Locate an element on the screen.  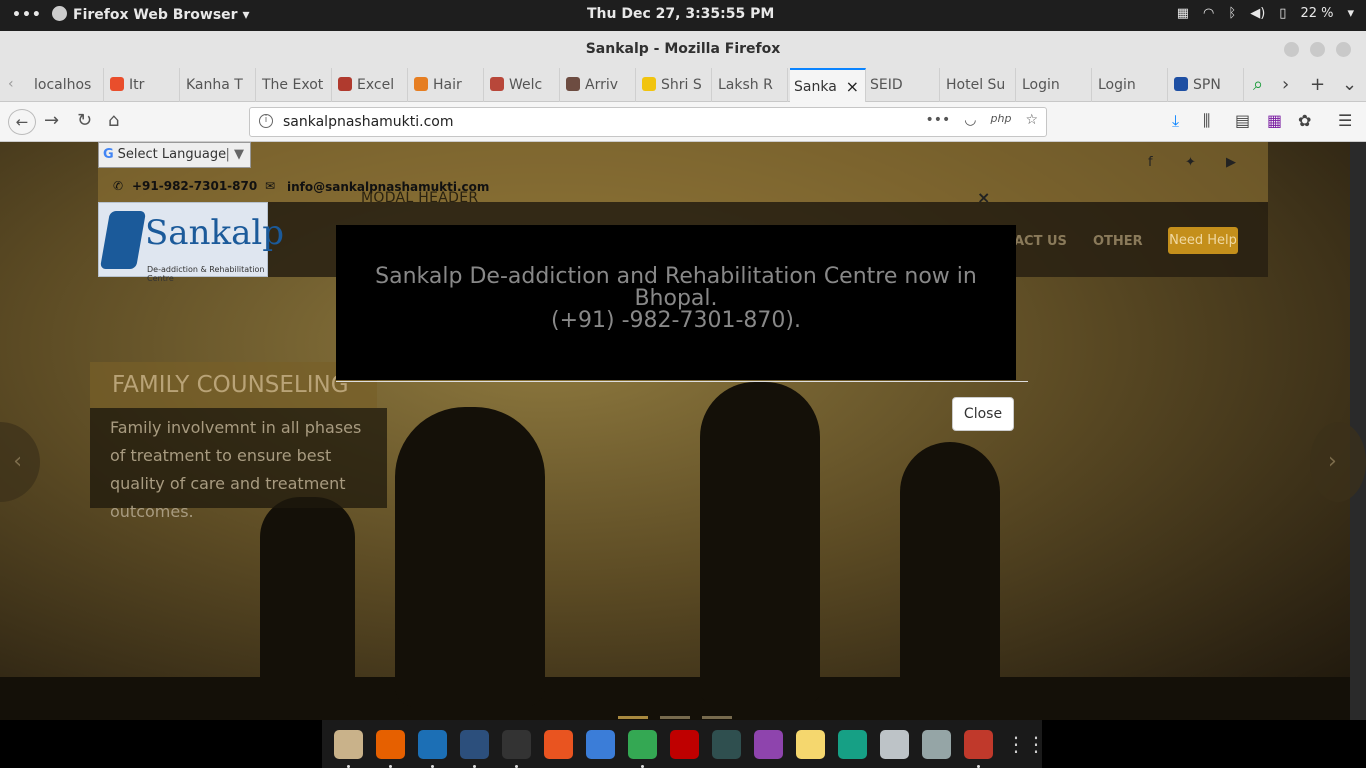
library-icon: ⫼ is located at coordinates (1206, 121).